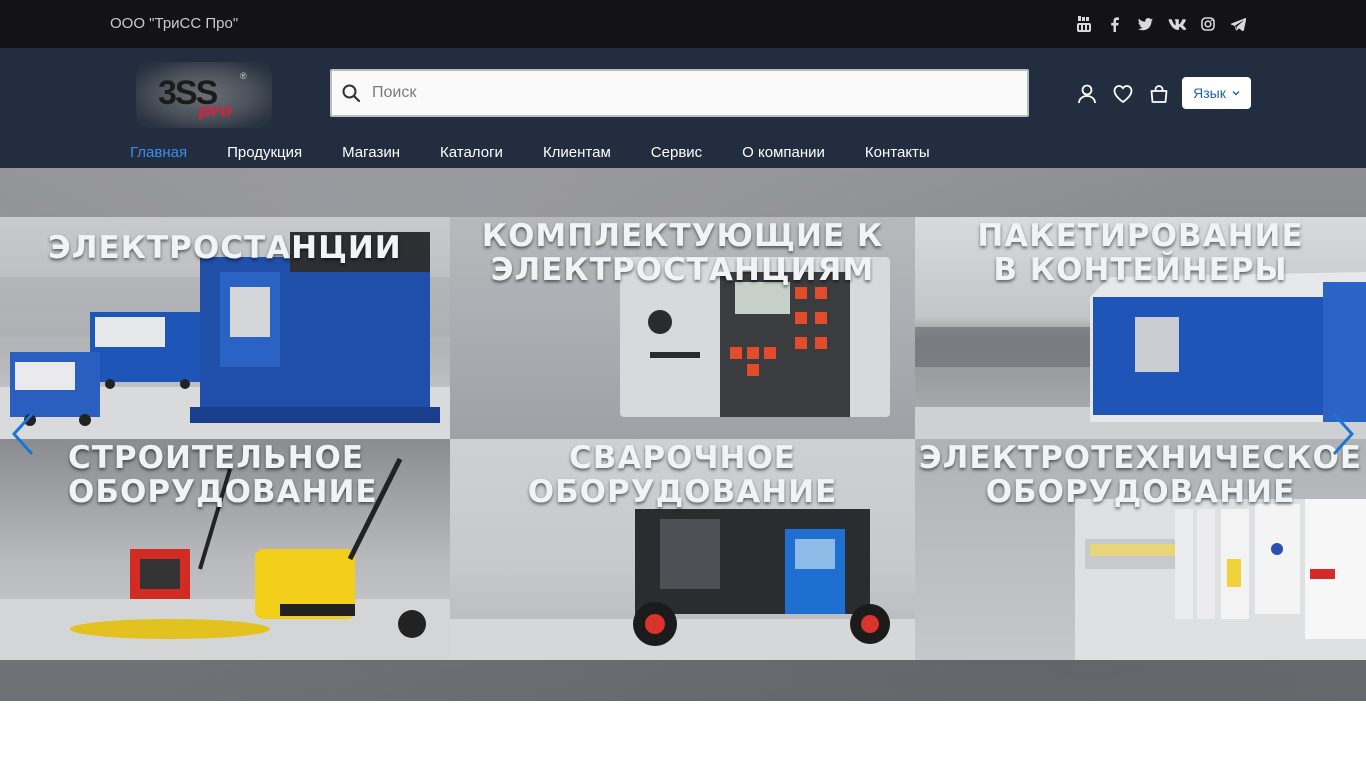 This screenshot has height=768, width=1366. Describe the element at coordinates (692, 93) in the screenshot. I see `search-input` at that location.